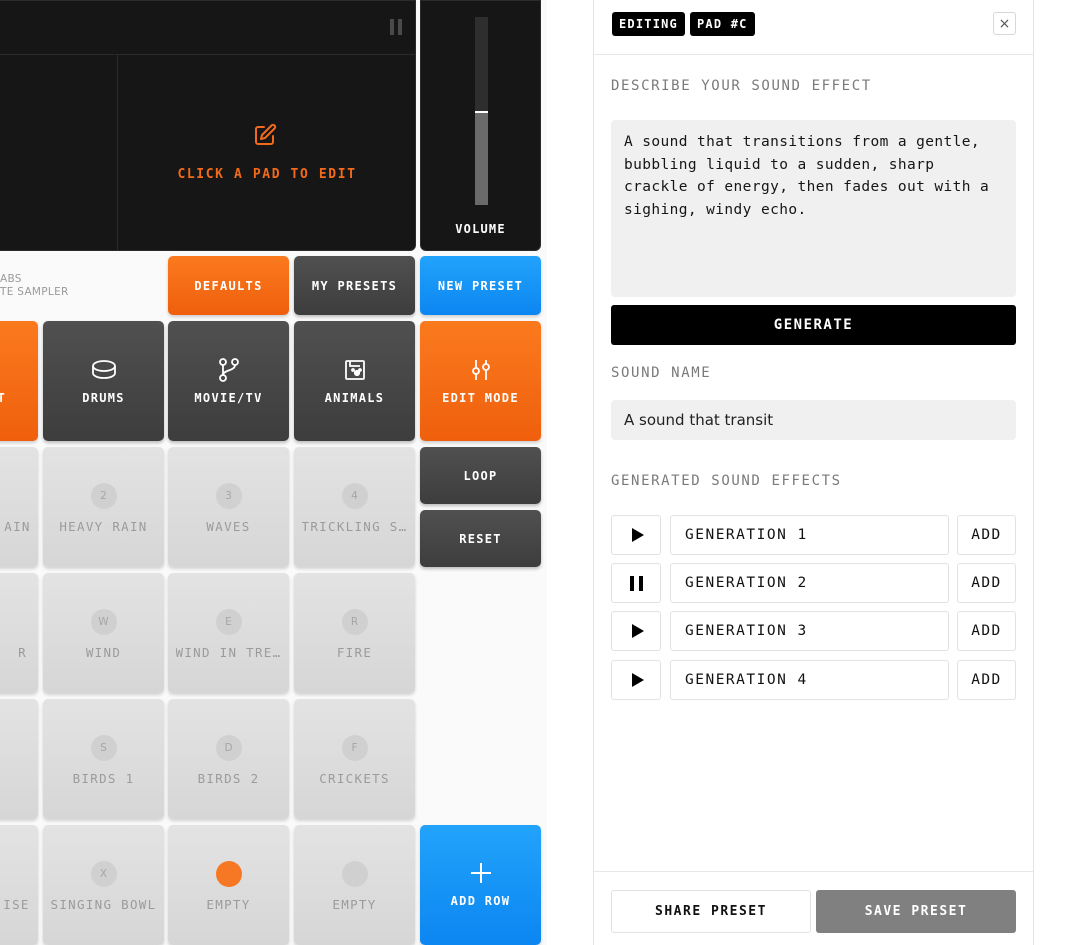 This screenshot has height=945, width=1080. Describe the element at coordinates (228, 285) in the screenshot. I see `defaults-button: DEFAULTS` at that location.